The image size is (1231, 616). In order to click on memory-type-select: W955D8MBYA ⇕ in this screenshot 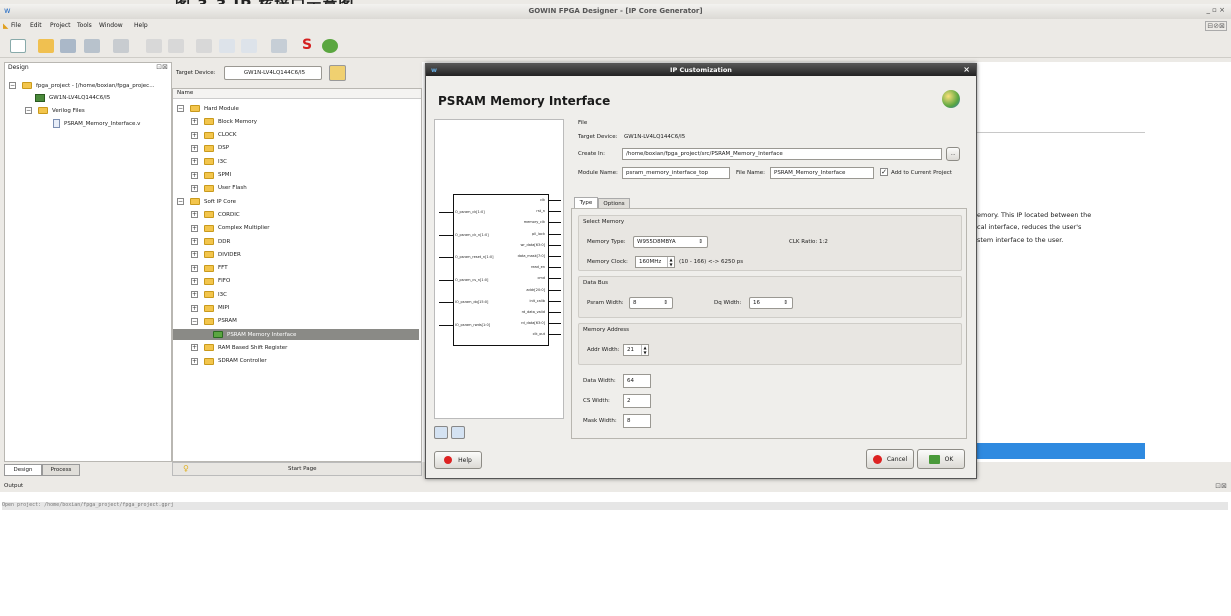, I will do `click(670, 242)`.